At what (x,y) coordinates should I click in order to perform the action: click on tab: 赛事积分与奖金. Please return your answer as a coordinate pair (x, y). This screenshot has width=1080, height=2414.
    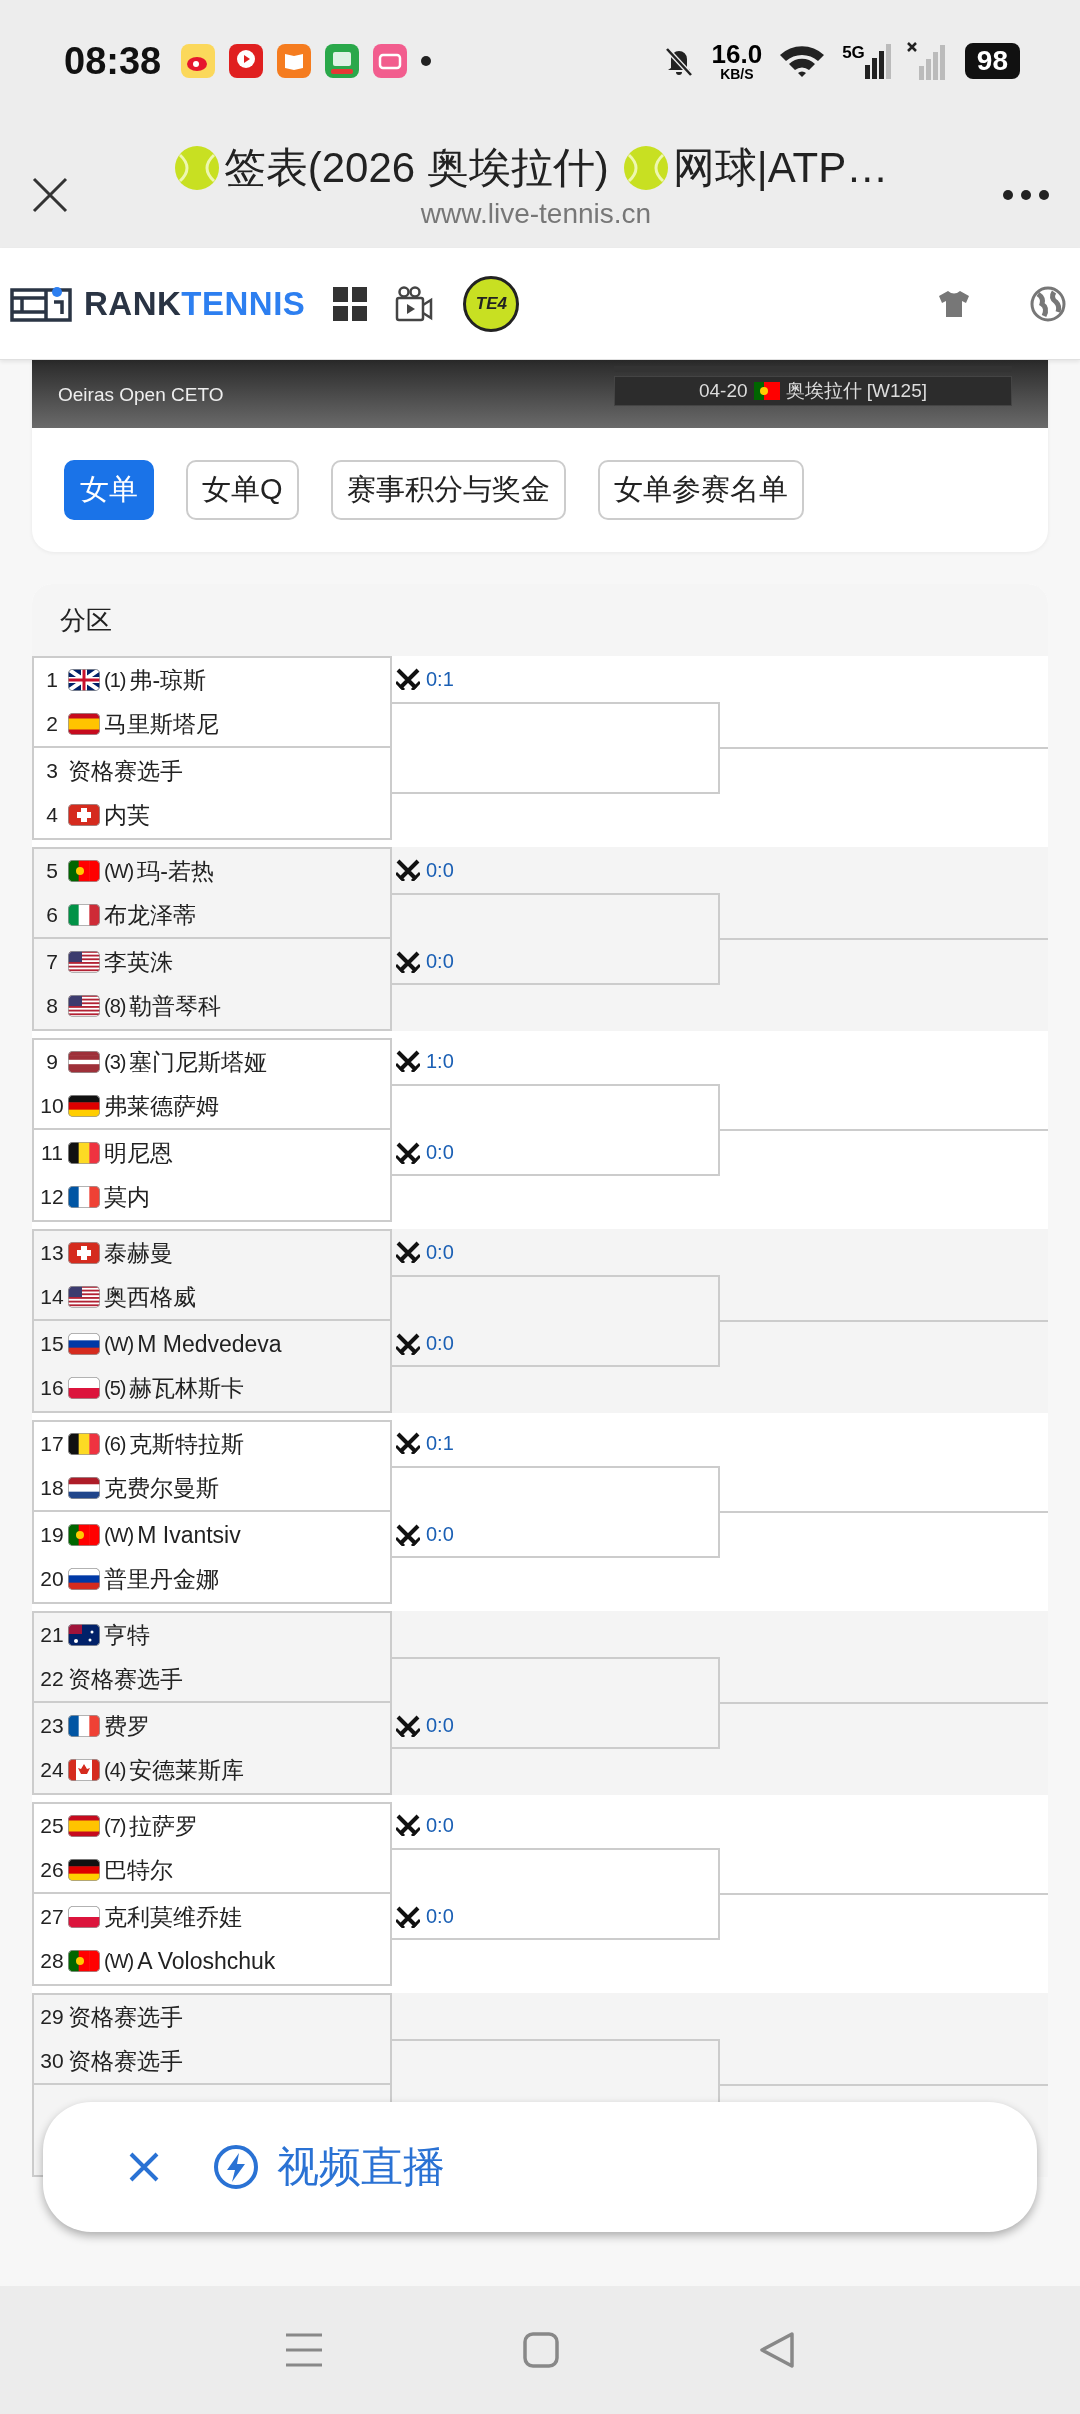
    Looking at the image, I should click on (448, 490).